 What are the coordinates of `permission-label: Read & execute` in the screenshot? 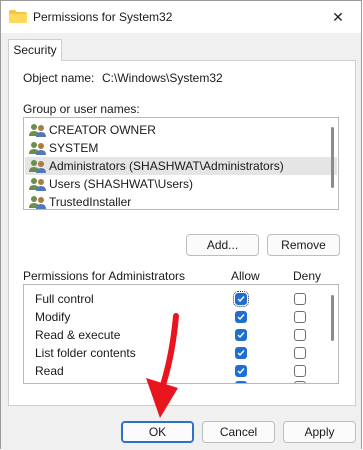 It's located at (78, 335).